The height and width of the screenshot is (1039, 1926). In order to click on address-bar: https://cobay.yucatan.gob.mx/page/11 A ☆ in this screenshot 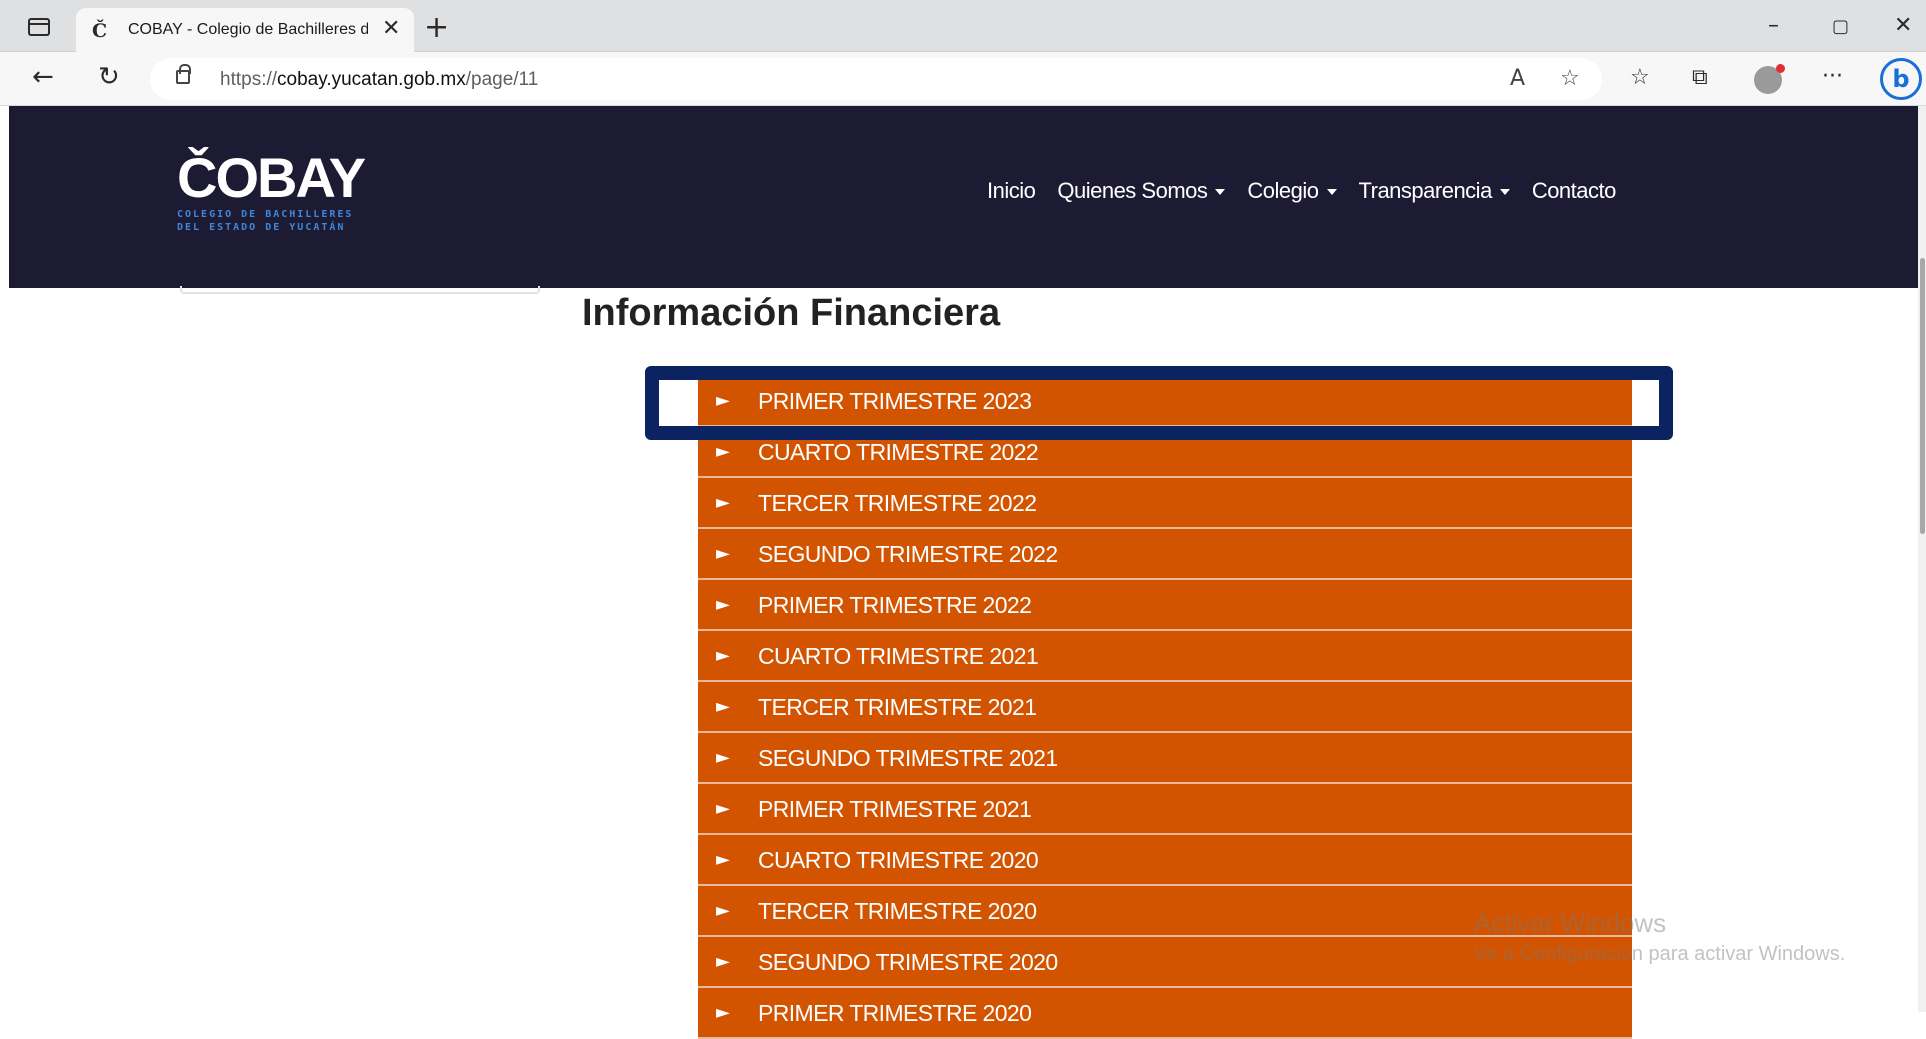, I will do `click(876, 79)`.